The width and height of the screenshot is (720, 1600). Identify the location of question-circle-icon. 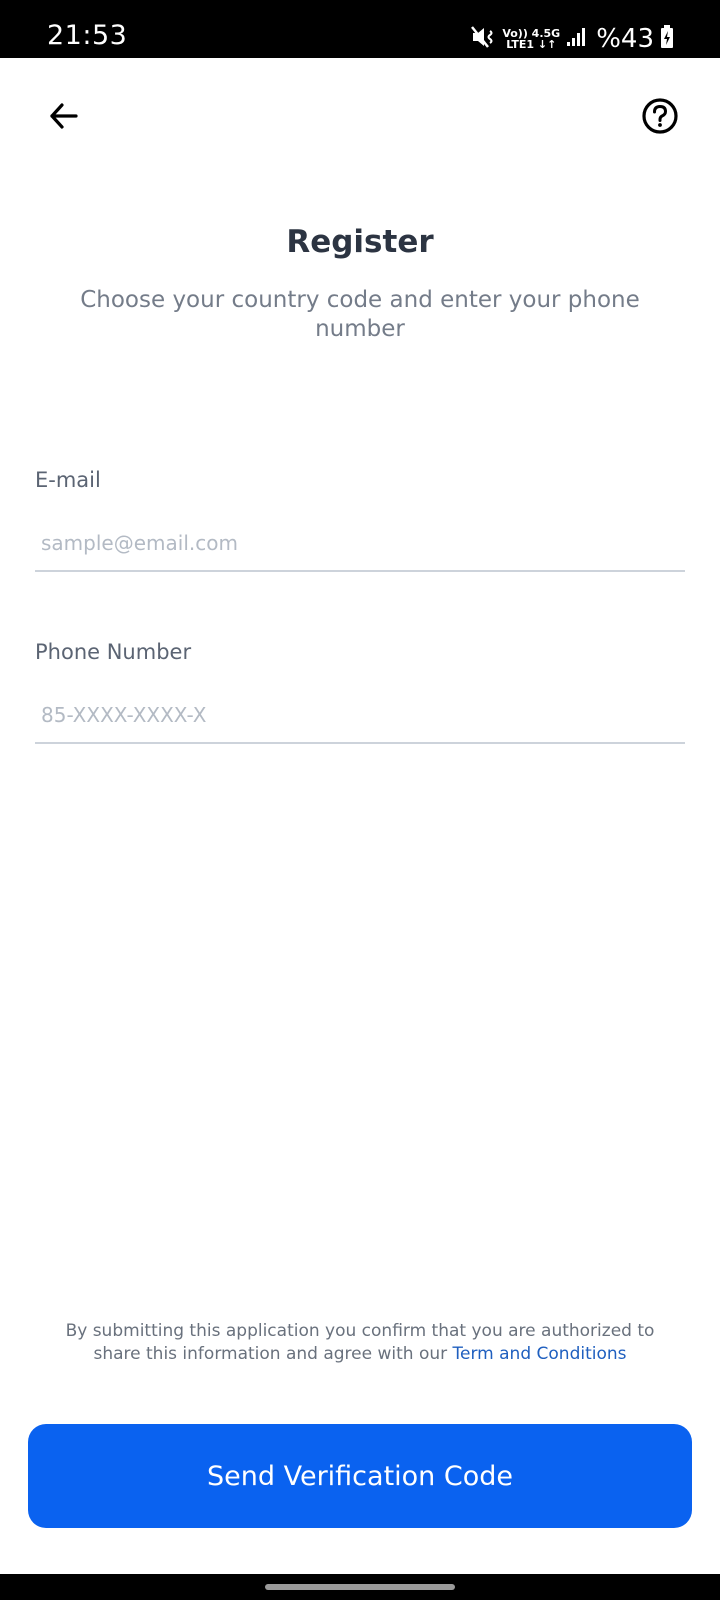
(660, 116).